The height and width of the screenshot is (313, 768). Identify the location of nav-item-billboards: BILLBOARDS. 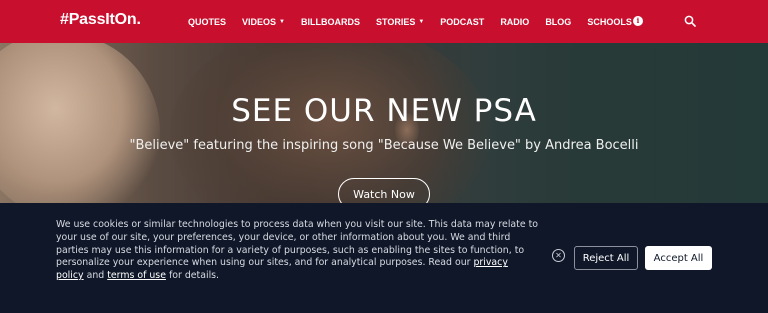
(330, 22).